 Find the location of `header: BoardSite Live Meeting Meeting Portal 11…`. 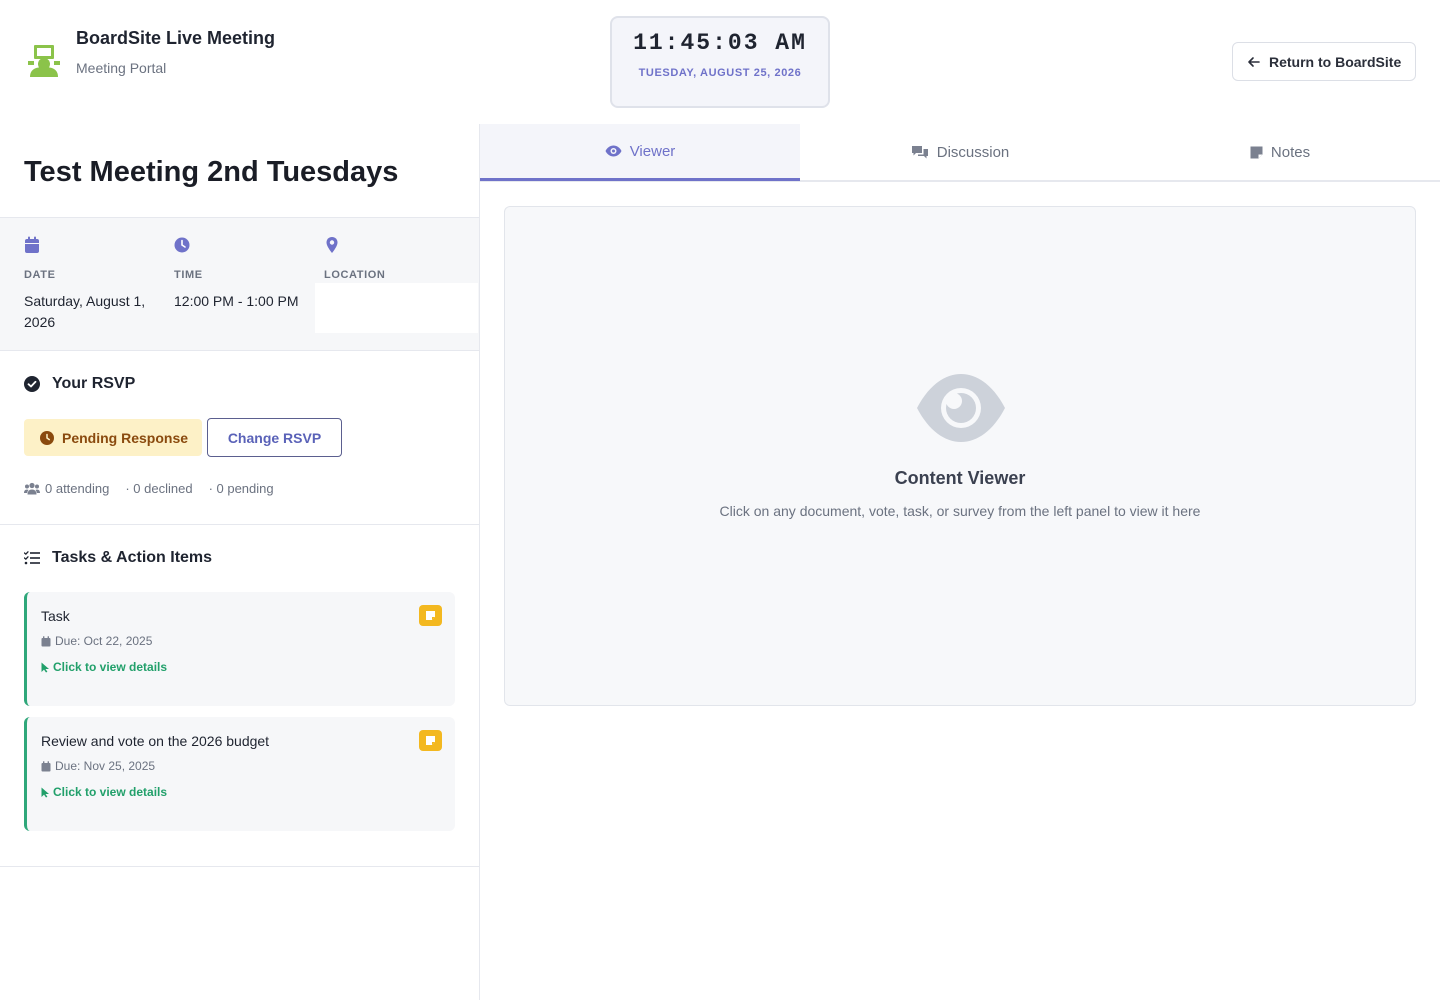

header: BoardSite Live Meeting Meeting Portal 11… is located at coordinates (720, 62).